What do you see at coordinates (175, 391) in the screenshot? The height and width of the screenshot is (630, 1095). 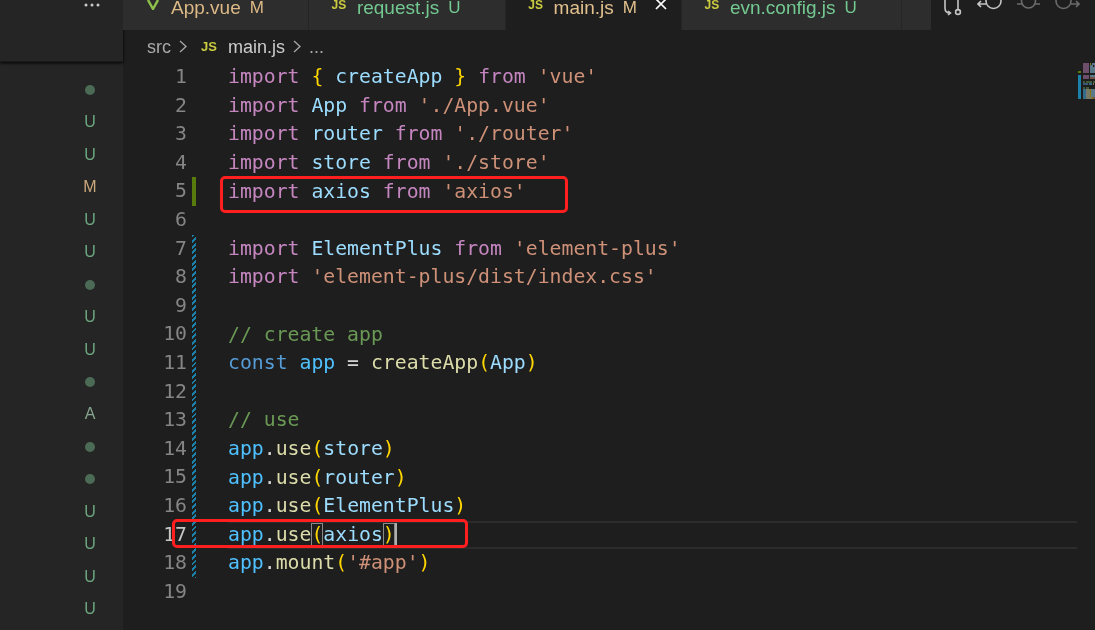 I see `line-number: 12` at bounding box center [175, 391].